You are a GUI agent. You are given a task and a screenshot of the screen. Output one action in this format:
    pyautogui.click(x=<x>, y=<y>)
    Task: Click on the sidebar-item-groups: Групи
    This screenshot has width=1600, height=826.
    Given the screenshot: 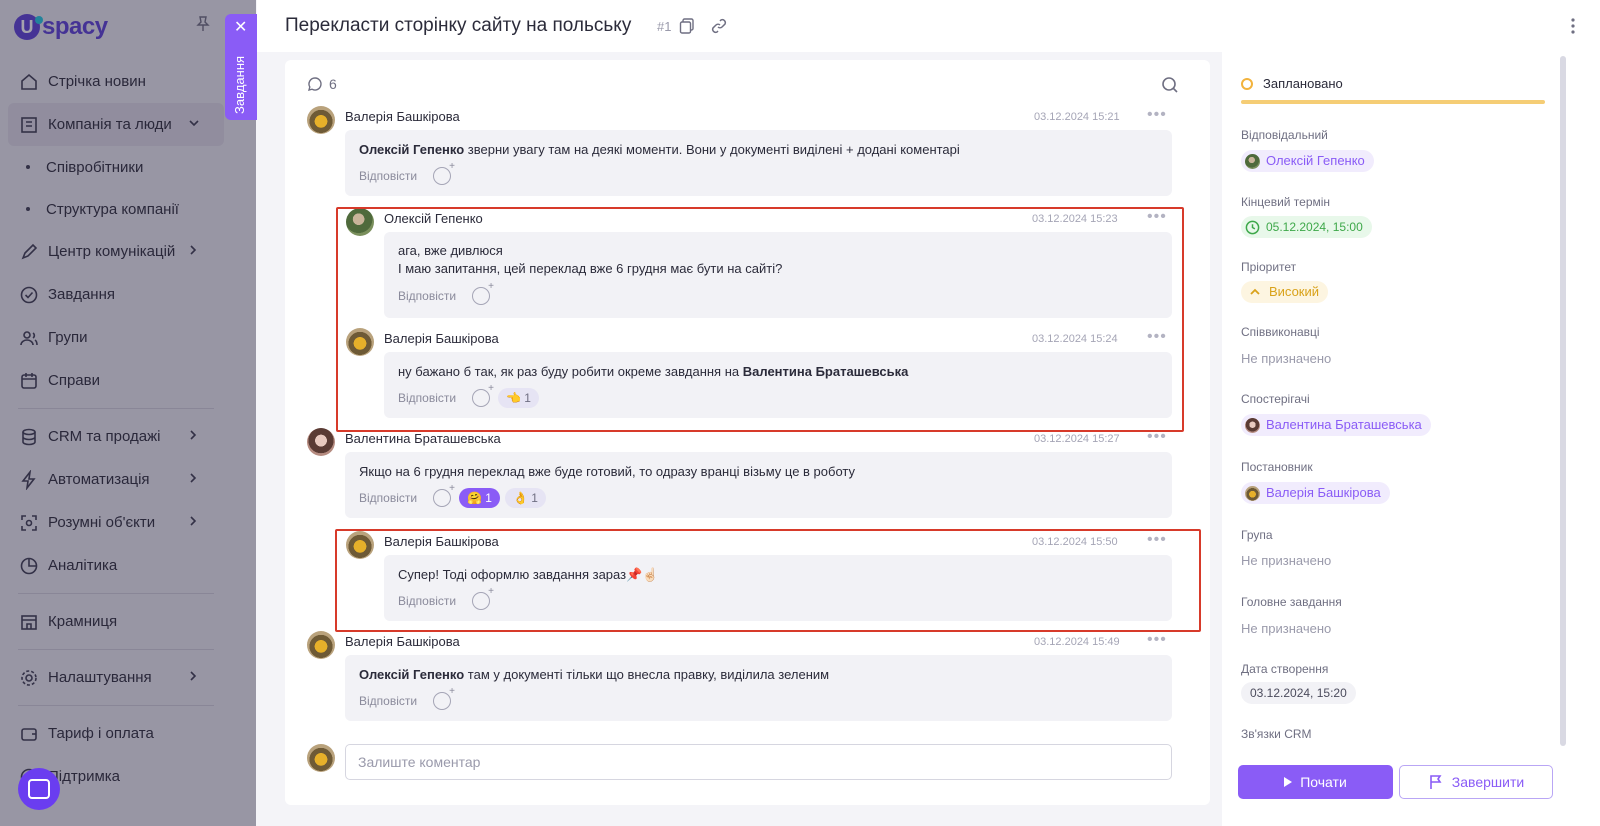 What is the action you would take?
    pyautogui.click(x=116, y=337)
    